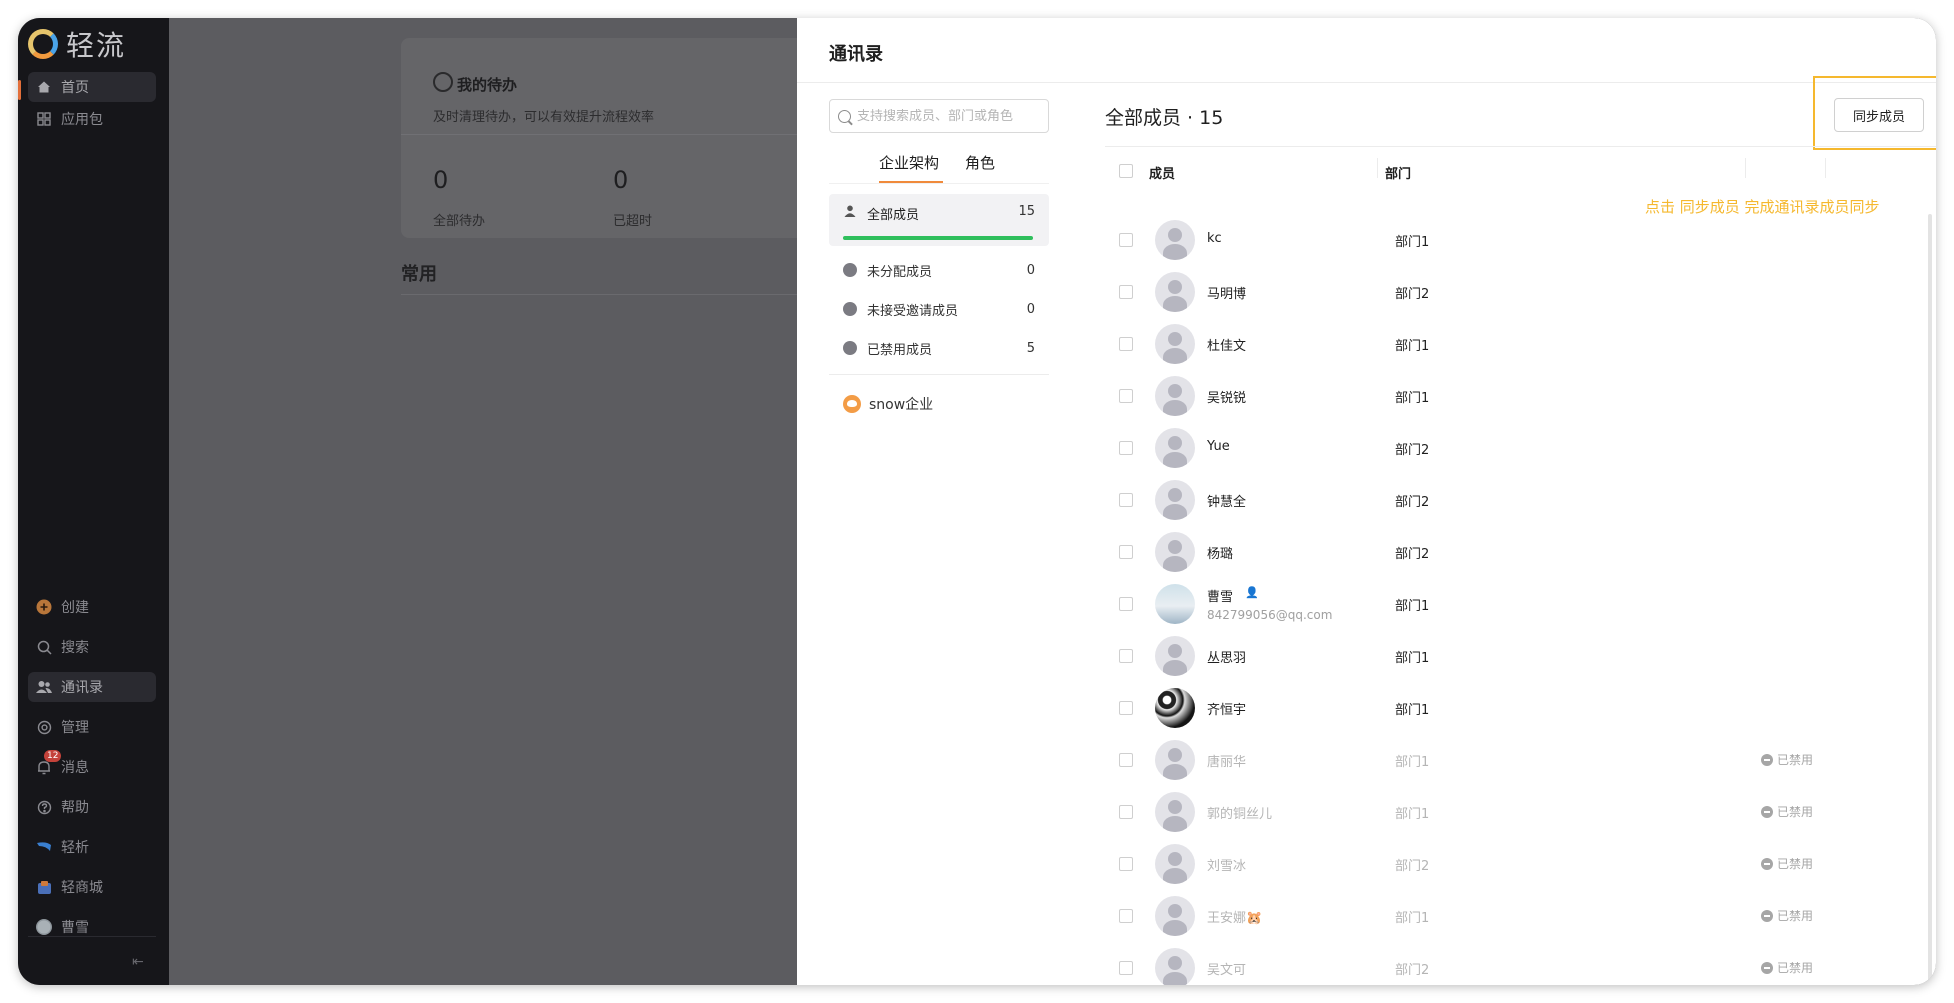  What do you see at coordinates (1465, 448) in the screenshot?
I see `table-row: Yue 部门2` at bounding box center [1465, 448].